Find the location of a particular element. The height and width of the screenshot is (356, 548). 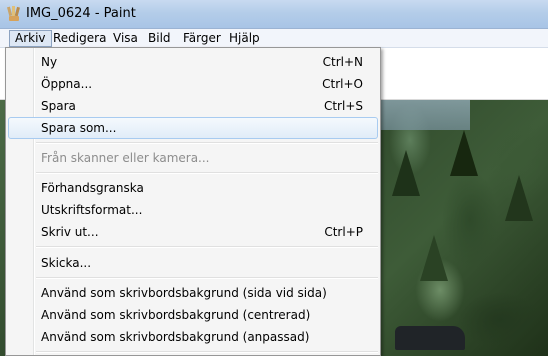

paint-icon is located at coordinates (14, 14).